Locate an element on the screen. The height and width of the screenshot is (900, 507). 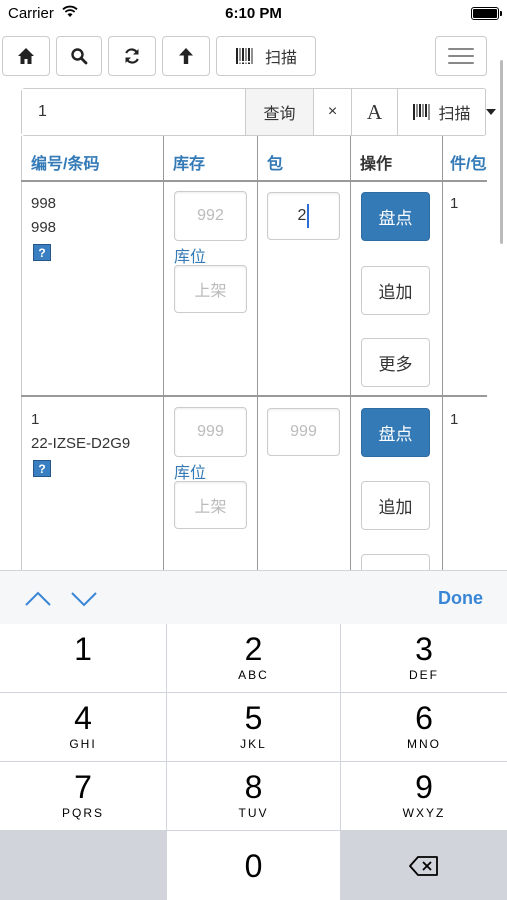
font-icon: A is located at coordinates (374, 111).